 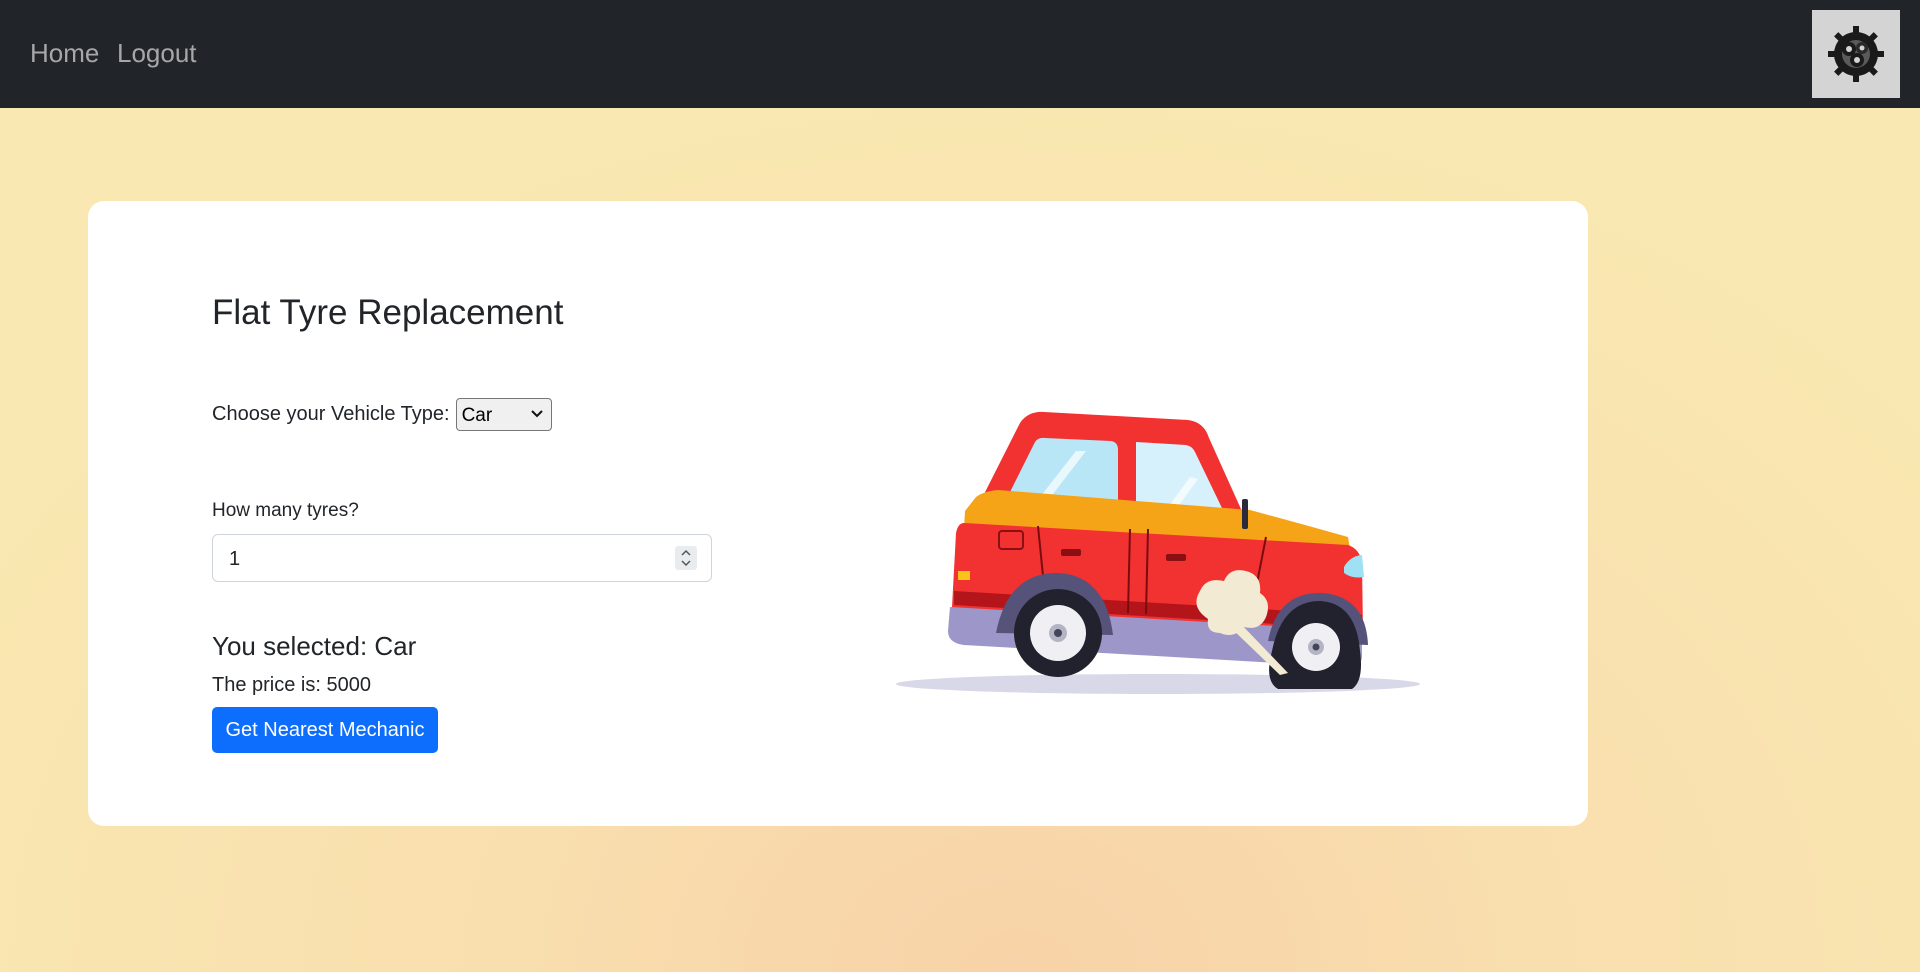 I want to click on price-text: The price is: 5000, so click(x=291, y=685).